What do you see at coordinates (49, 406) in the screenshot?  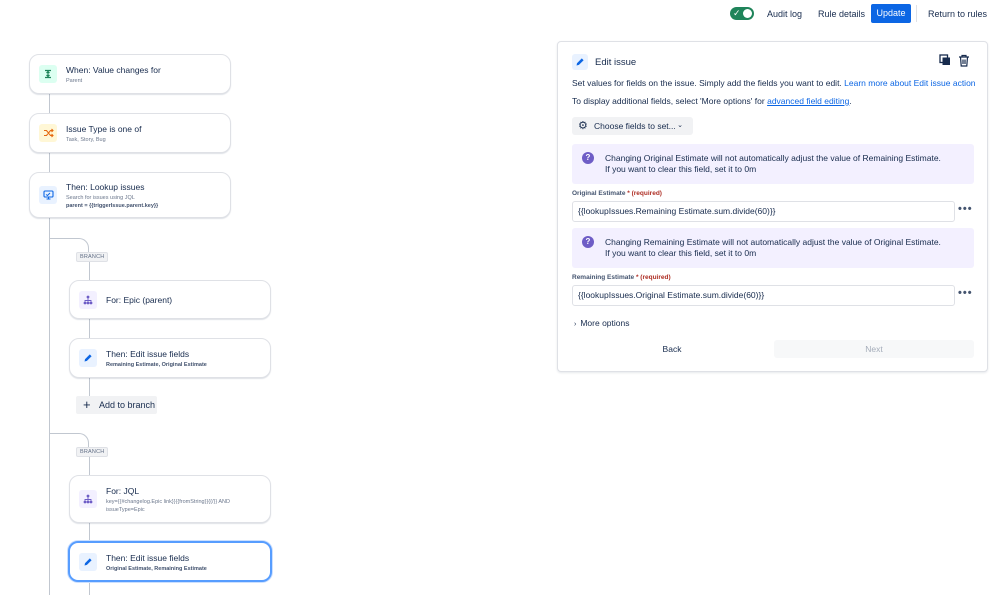 I see `main-connector` at bounding box center [49, 406].